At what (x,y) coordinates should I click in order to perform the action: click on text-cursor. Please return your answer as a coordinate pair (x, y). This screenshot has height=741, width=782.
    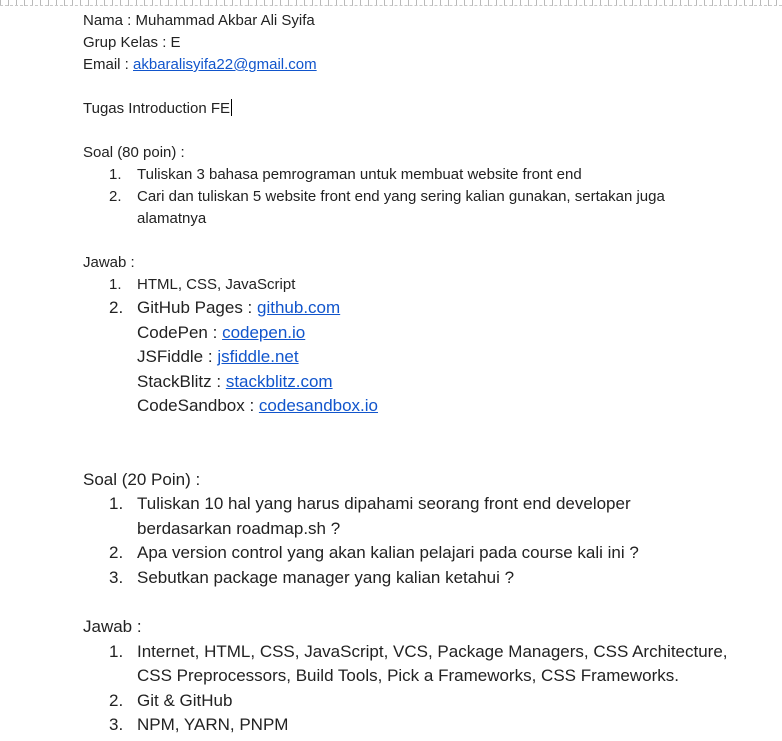
    Looking at the image, I should click on (232, 107).